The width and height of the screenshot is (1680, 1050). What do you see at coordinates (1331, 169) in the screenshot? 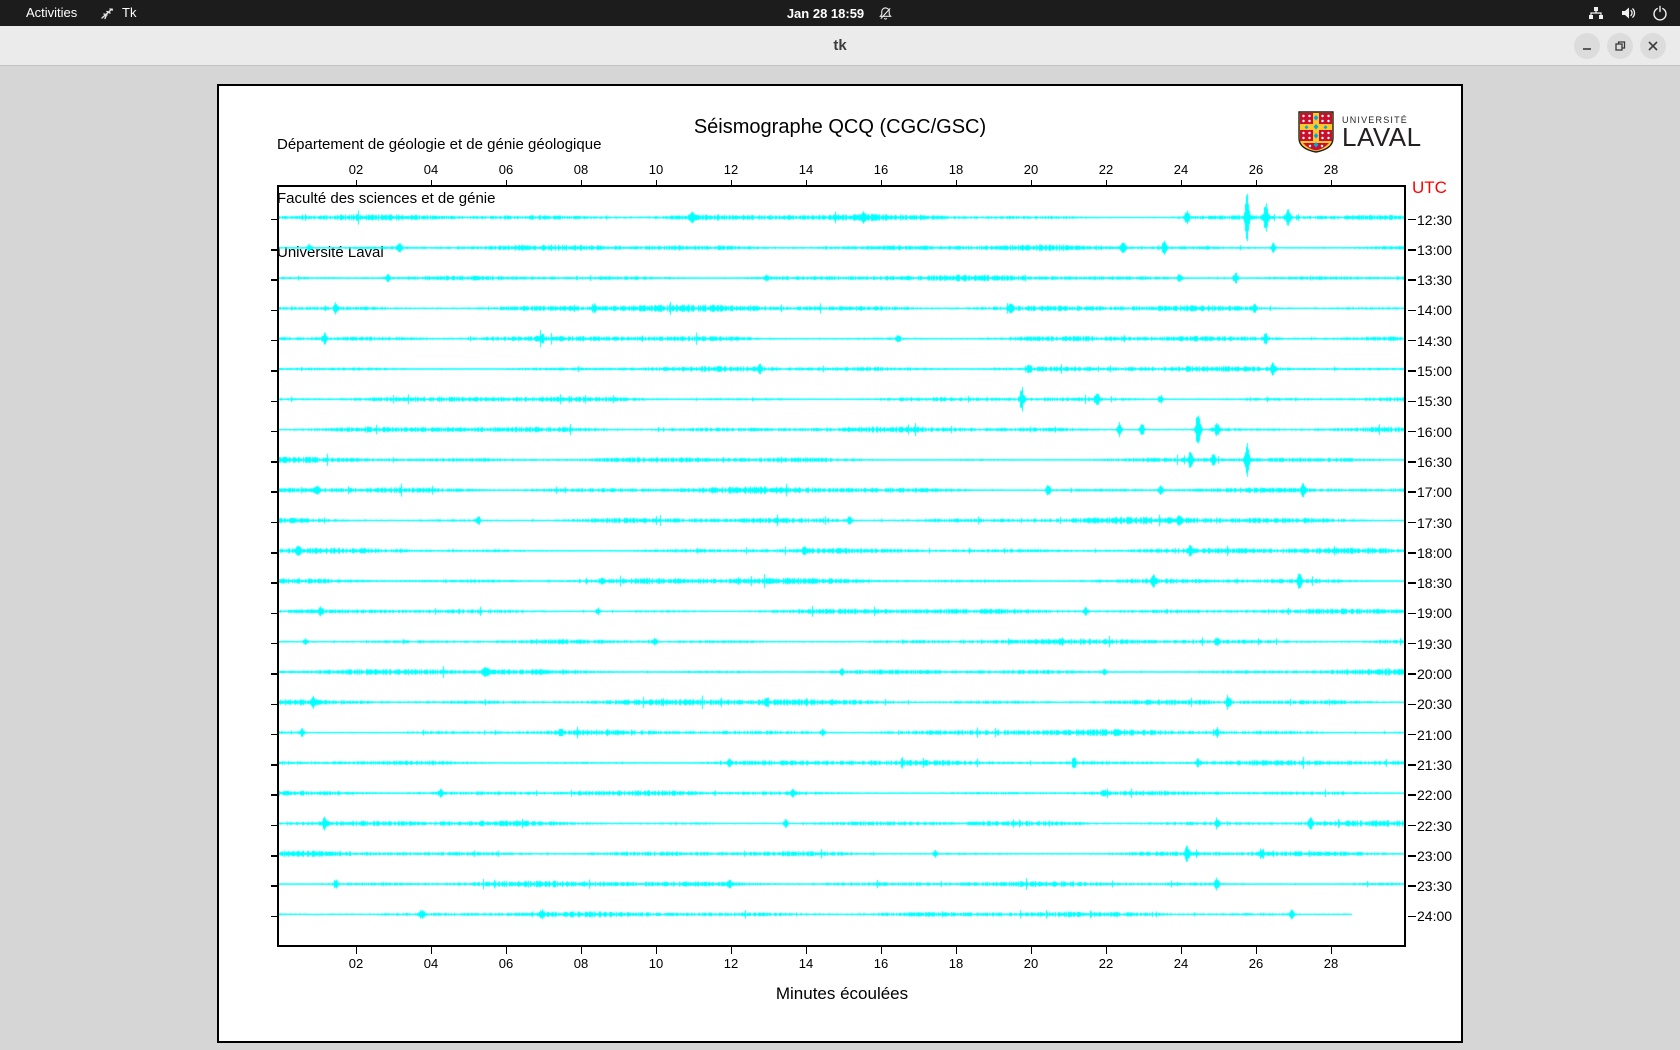
I see `x-tick-label-top: 28` at bounding box center [1331, 169].